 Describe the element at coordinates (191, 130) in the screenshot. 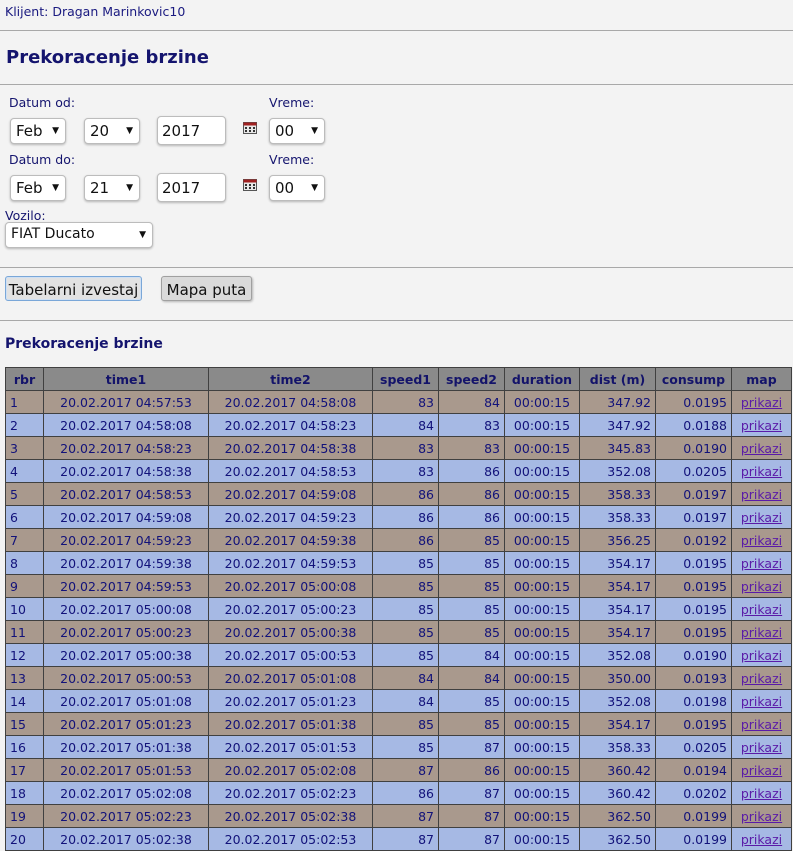

I see `from-year-input: 2017` at that location.